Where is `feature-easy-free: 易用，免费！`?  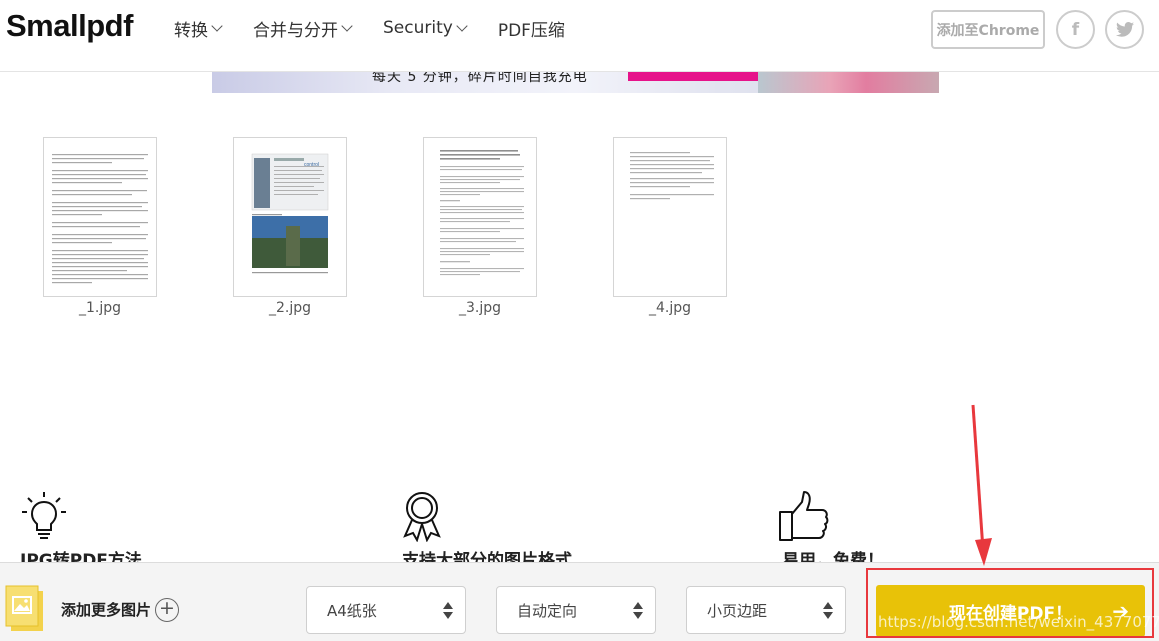
feature-easy-free: 易用，免费！ is located at coordinates (831, 530).